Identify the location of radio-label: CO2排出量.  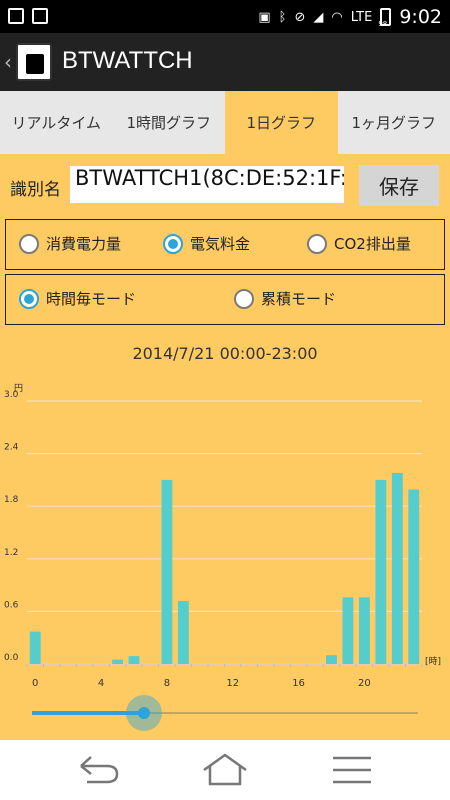
(372, 244).